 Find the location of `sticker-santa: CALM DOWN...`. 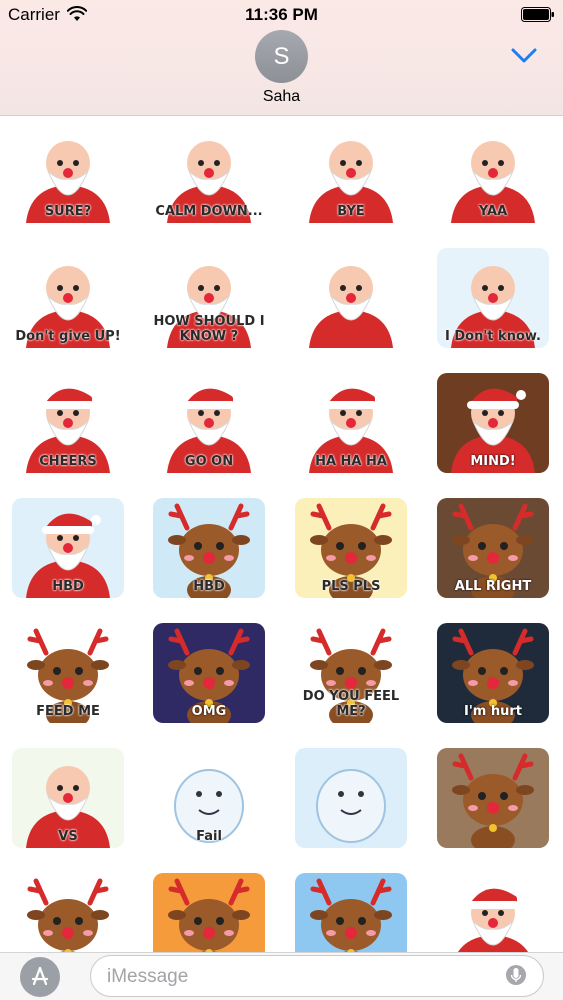

sticker-santa: CALM DOWN... is located at coordinates (209, 173).